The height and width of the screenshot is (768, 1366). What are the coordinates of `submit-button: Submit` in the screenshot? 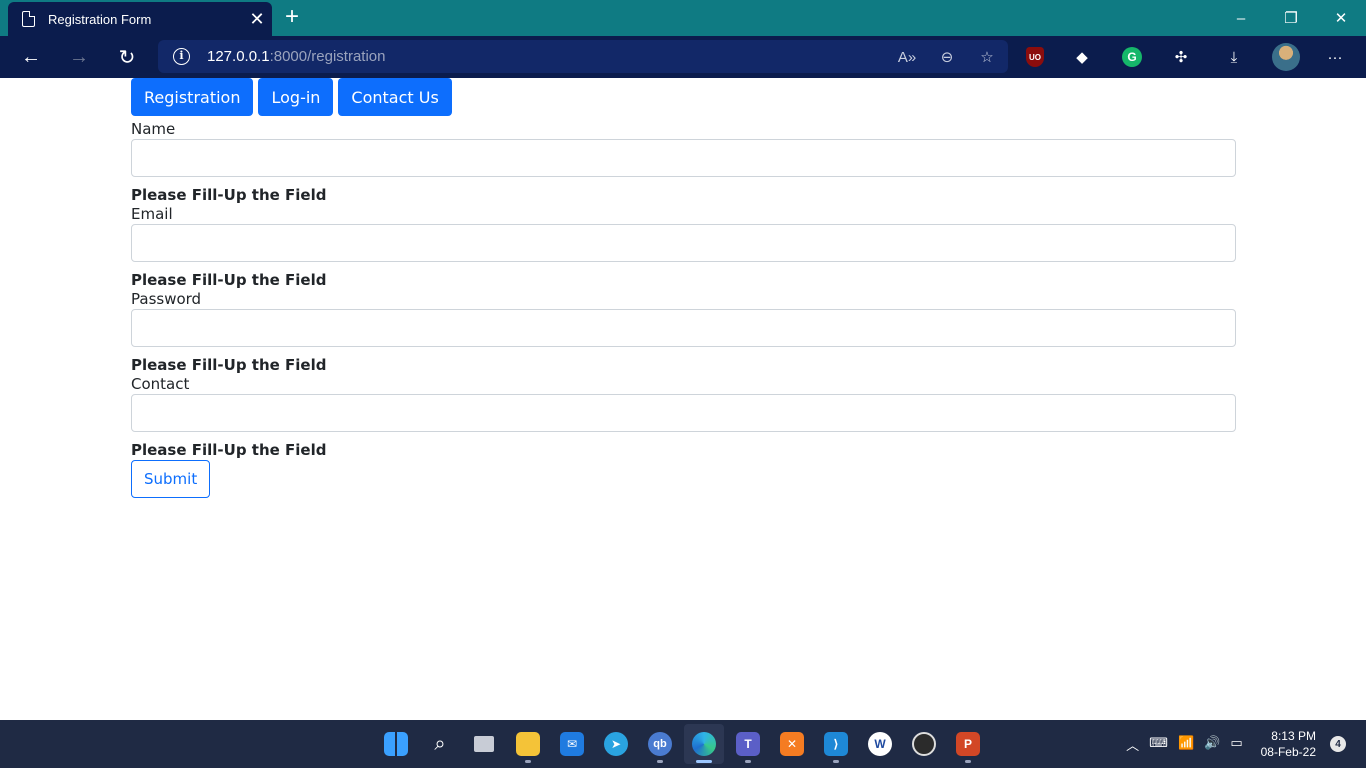 It's located at (171, 479).